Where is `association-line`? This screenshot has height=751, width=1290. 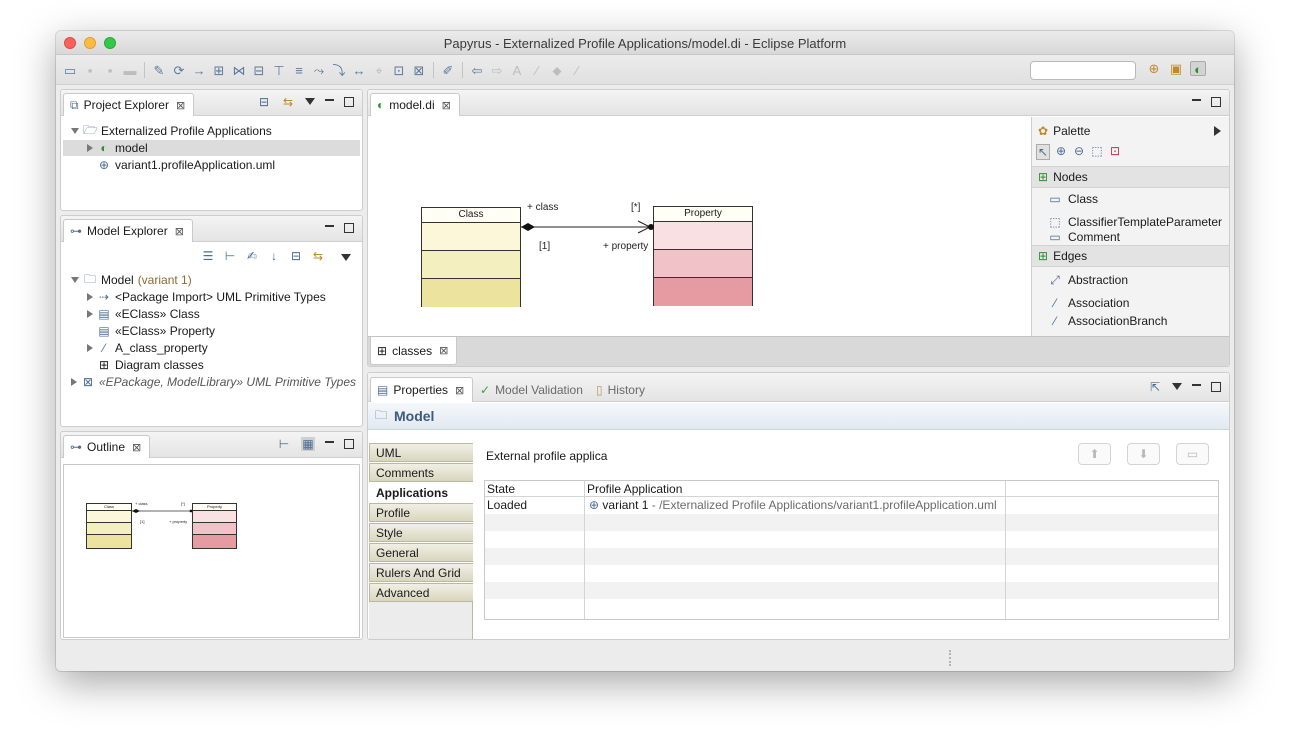
association-line is located at coordinates (699, 226).